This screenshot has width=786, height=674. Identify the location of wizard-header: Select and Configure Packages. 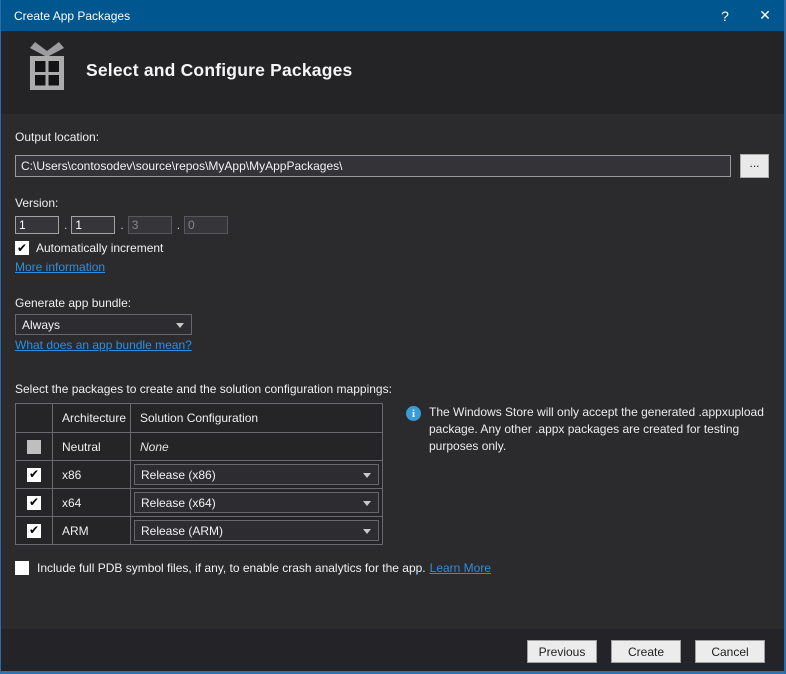
(392, 72).